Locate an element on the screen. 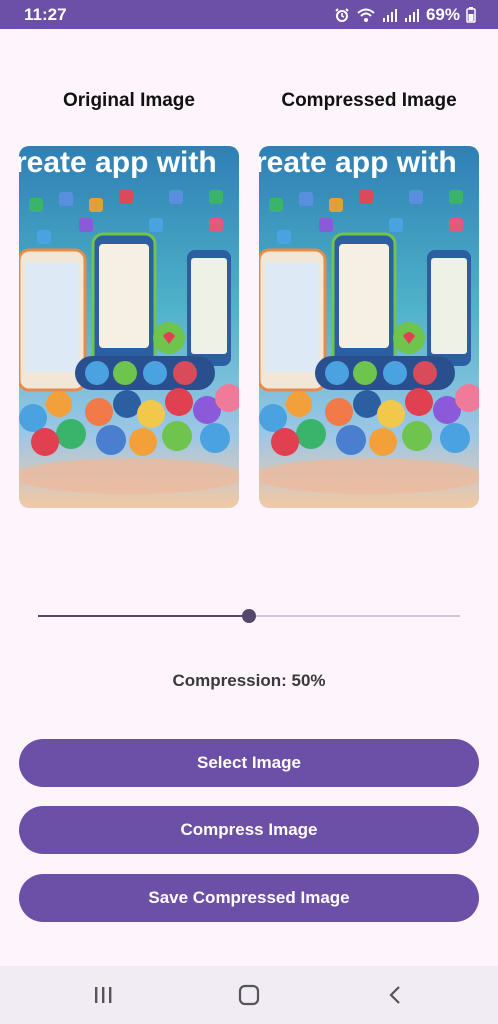 The height and width of the screenshot is (1024, 498). compressed-image-label: Compressed Image is located at coordinates (369, 100).